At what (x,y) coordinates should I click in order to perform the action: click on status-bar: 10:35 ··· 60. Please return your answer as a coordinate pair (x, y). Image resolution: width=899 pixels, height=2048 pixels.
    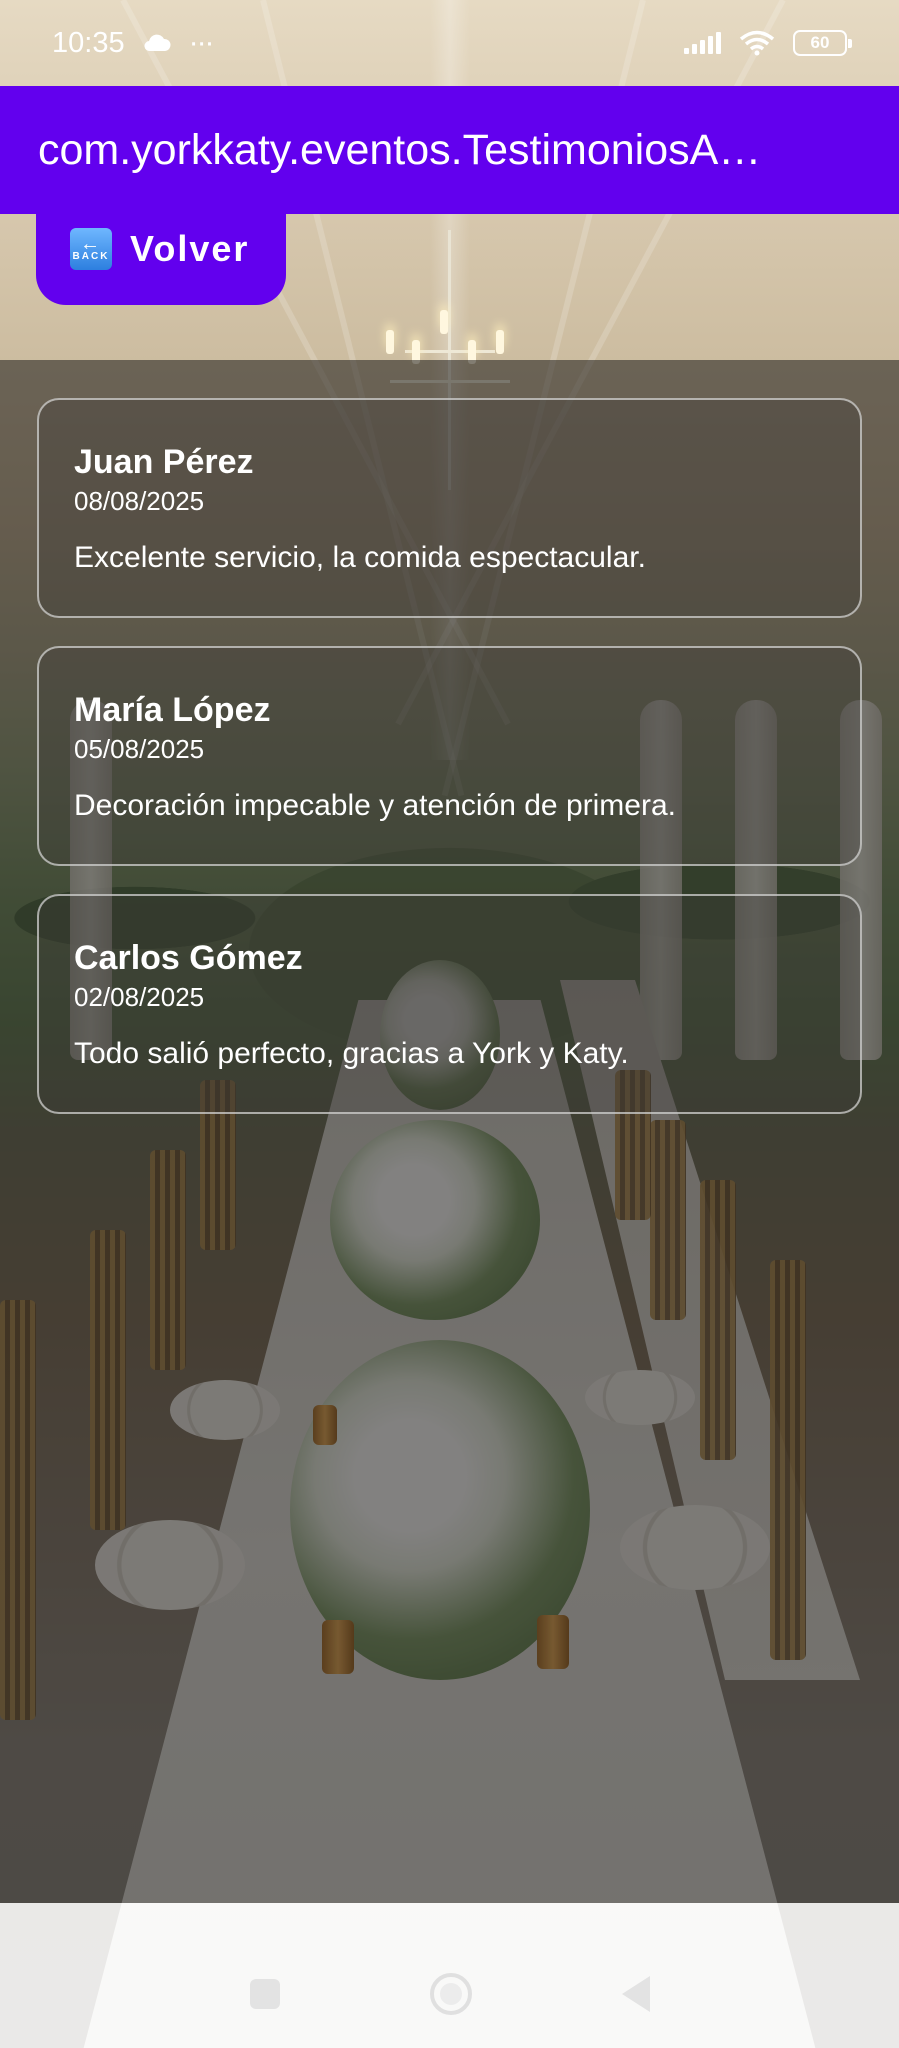
    Looking at the image, I should click on (449, 43).